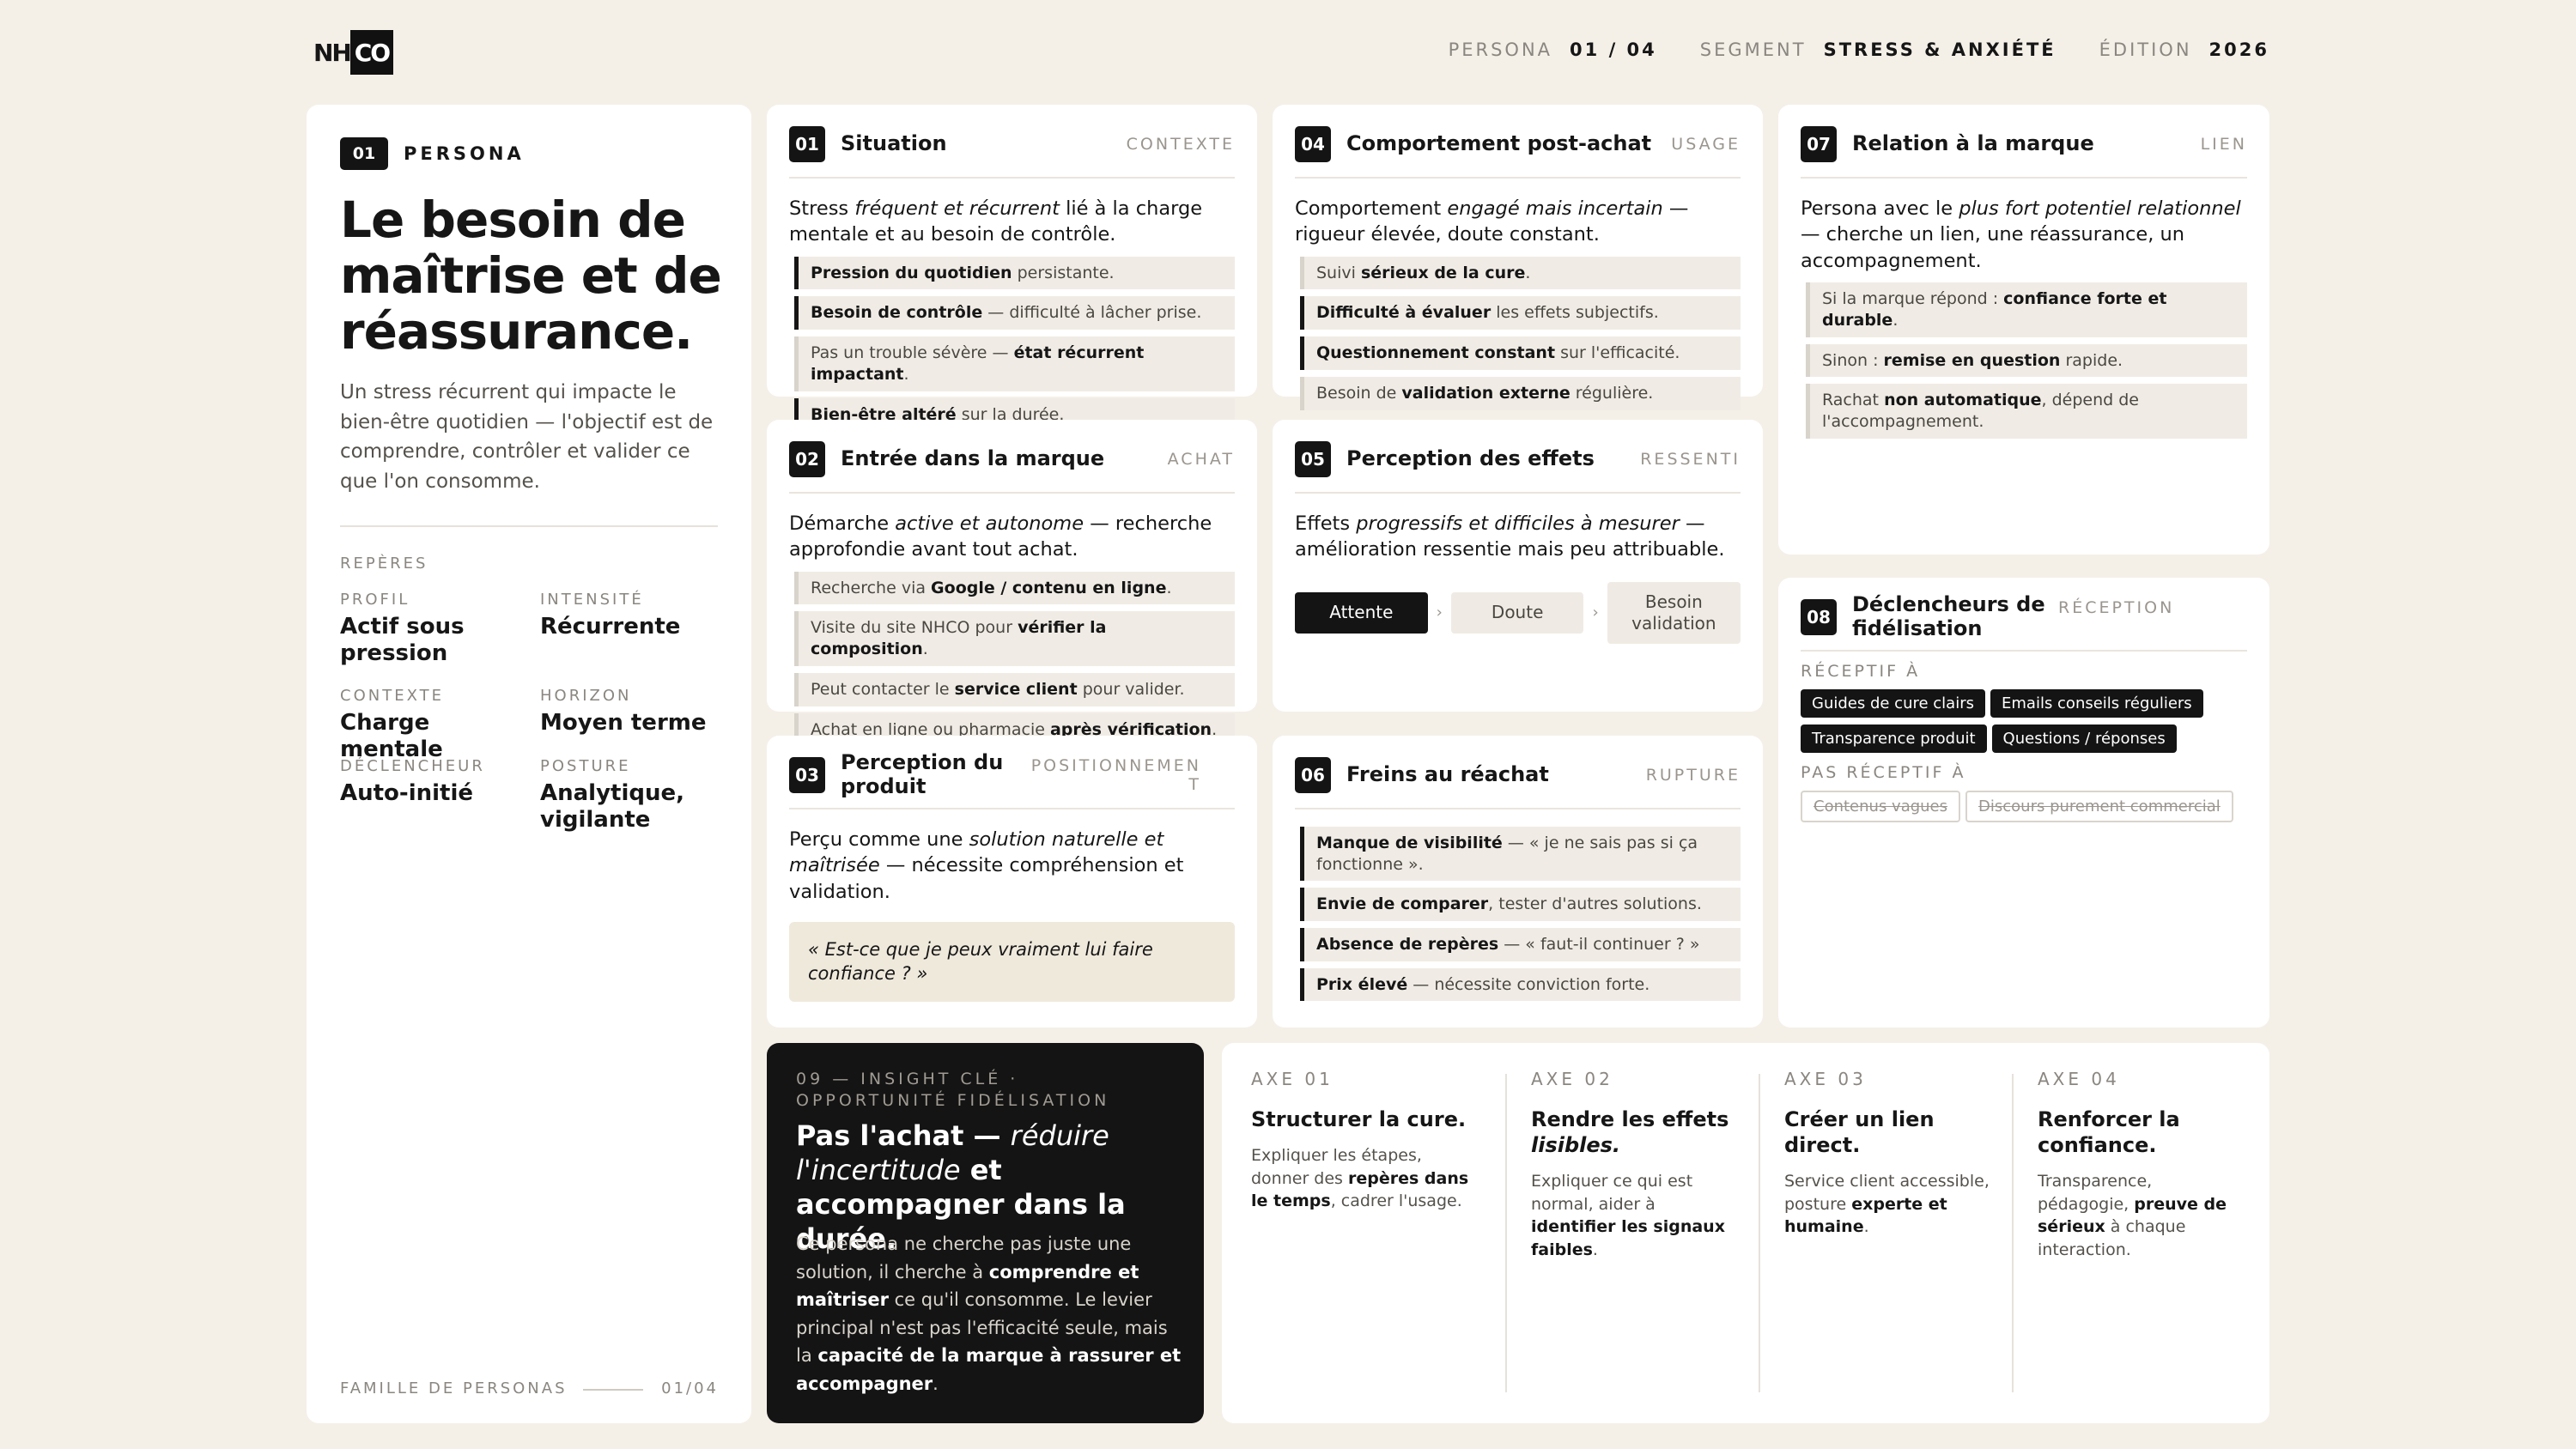  Describe the element at coordinates (2238, 49) in the screenshot. I see `meta-edition-value: 2026` at that location.